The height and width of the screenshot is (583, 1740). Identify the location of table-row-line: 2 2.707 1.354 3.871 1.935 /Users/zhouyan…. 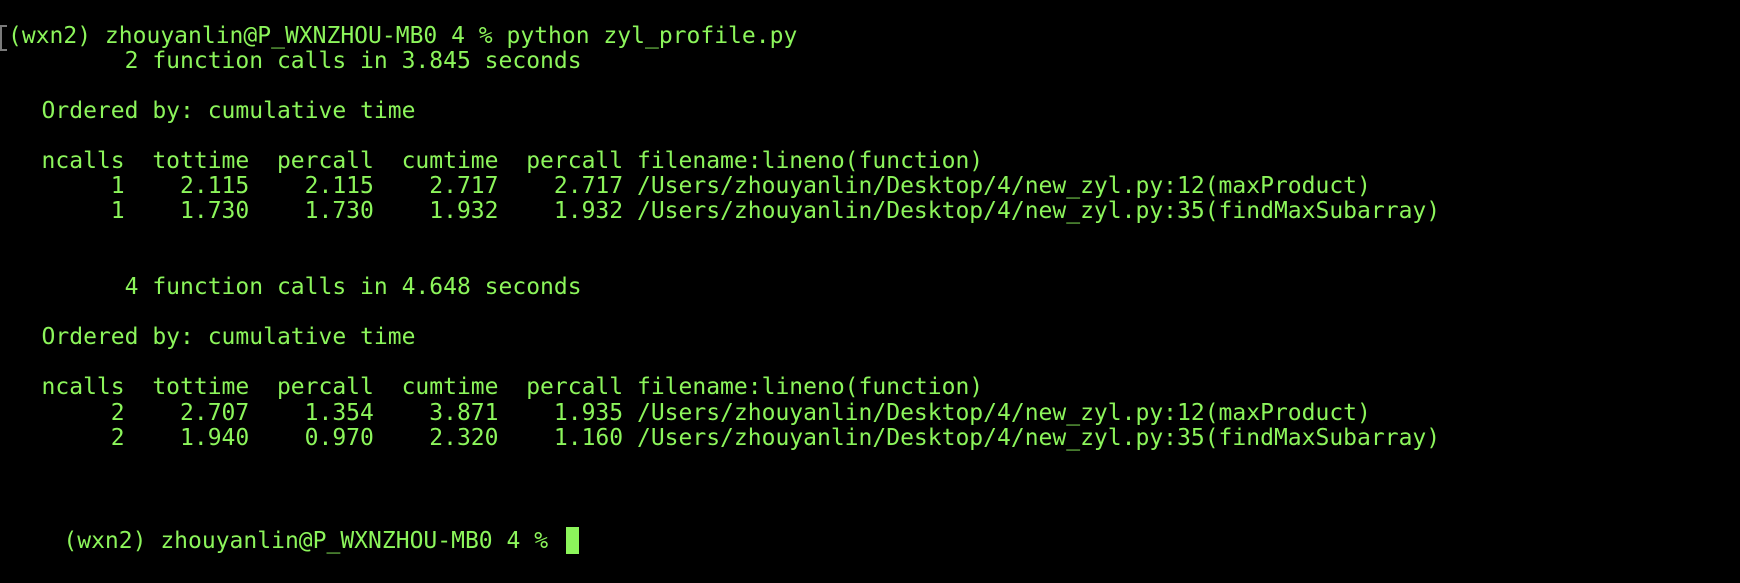
(685, 413).